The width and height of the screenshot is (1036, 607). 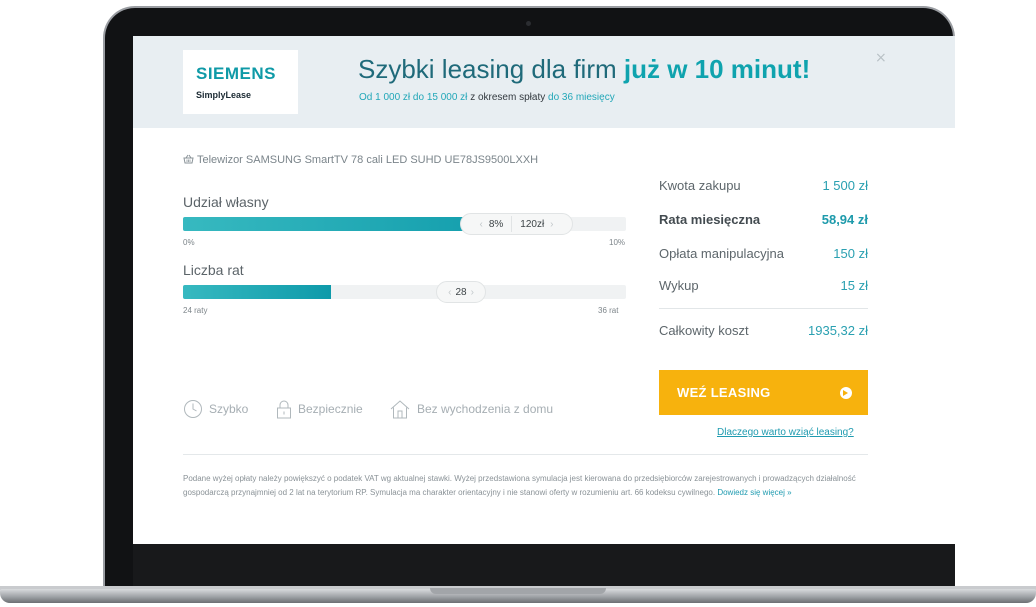 What do you see at coordinates (845, 185) in the screenshot?
I see `purchase-amount-value: 1 500 zł` at bounding box center [845, 185].